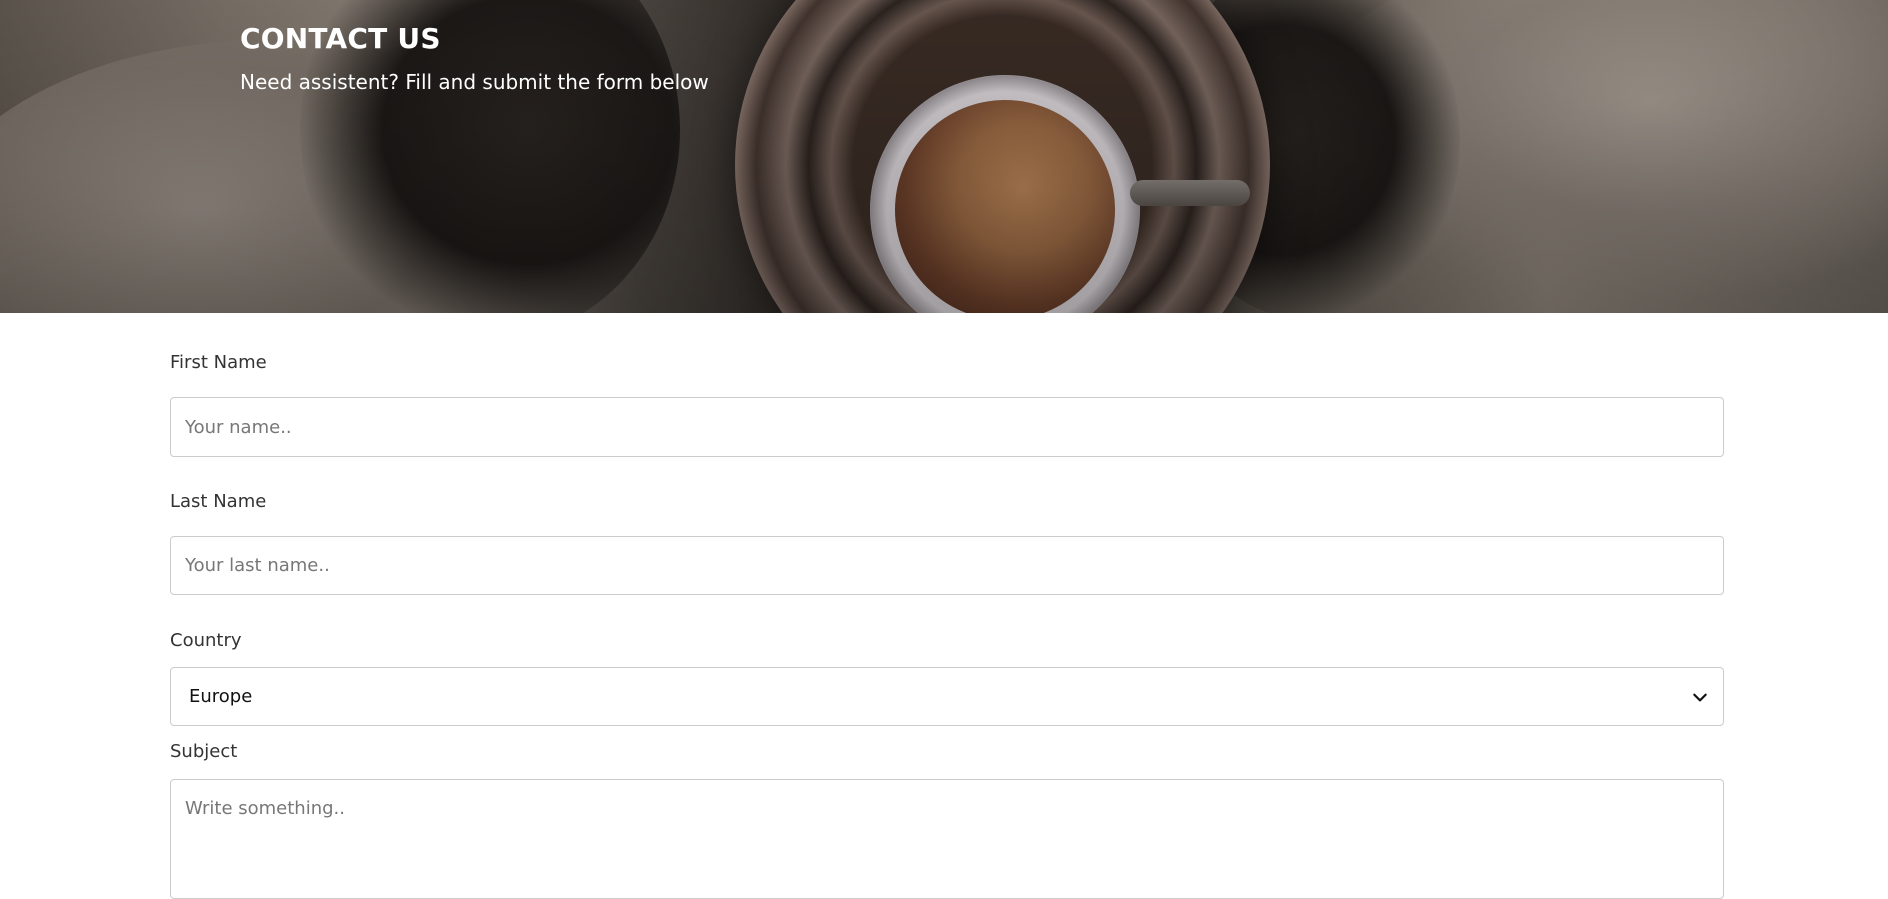  What do you see at coordinates (947, 427) in the screenshot?
I see `first-name-input` at bounding box center [947, 427].